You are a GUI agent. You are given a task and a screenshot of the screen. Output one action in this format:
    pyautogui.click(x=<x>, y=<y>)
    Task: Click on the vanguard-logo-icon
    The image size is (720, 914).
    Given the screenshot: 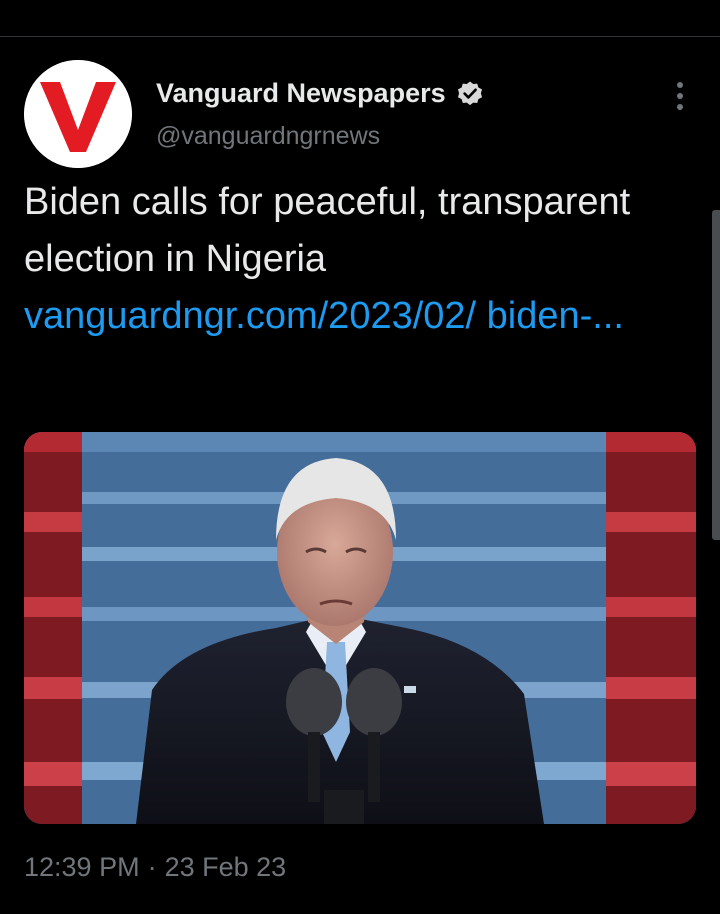 What is the action you would take?
    pyautogui.click(x=78, y=114)
    